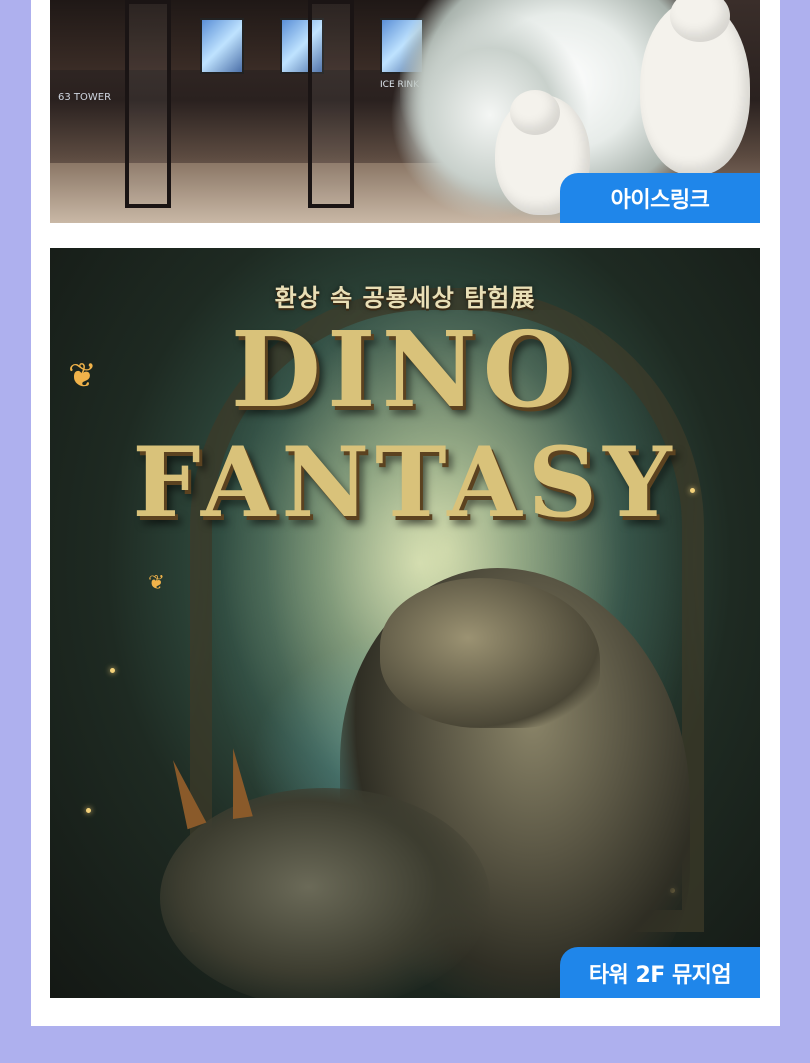 The width and height of the screenshot is (810, 1063). What do you see at coordinates (660, 198) in the screenshot?
I see `ice-rink-label-badge: 아이스링크` at bounding box center [660, 198].